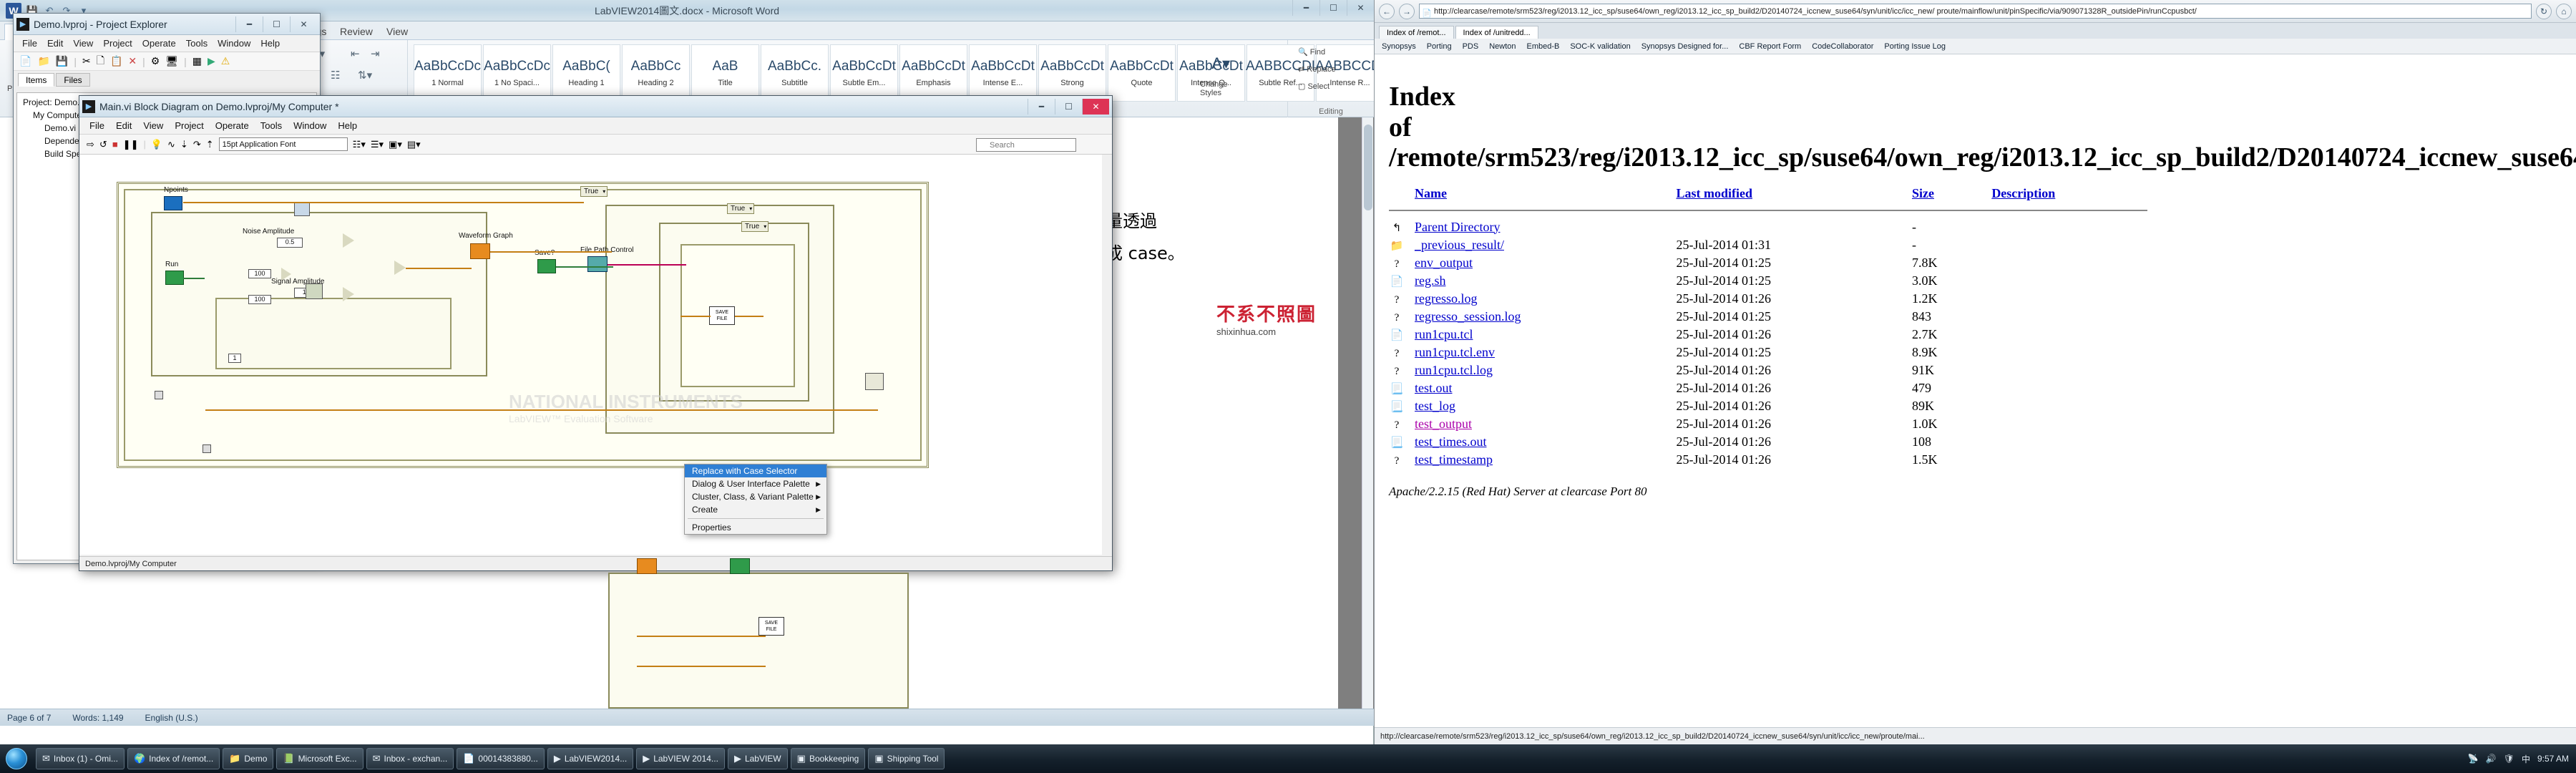 Image resolution: width=2576 pixels, height=773 pixels. What do you see at coordinates (586, 73) in the screenshot?
I see `style-item-2: AaBbC(Heading 1` at bounding box center [586, 73].